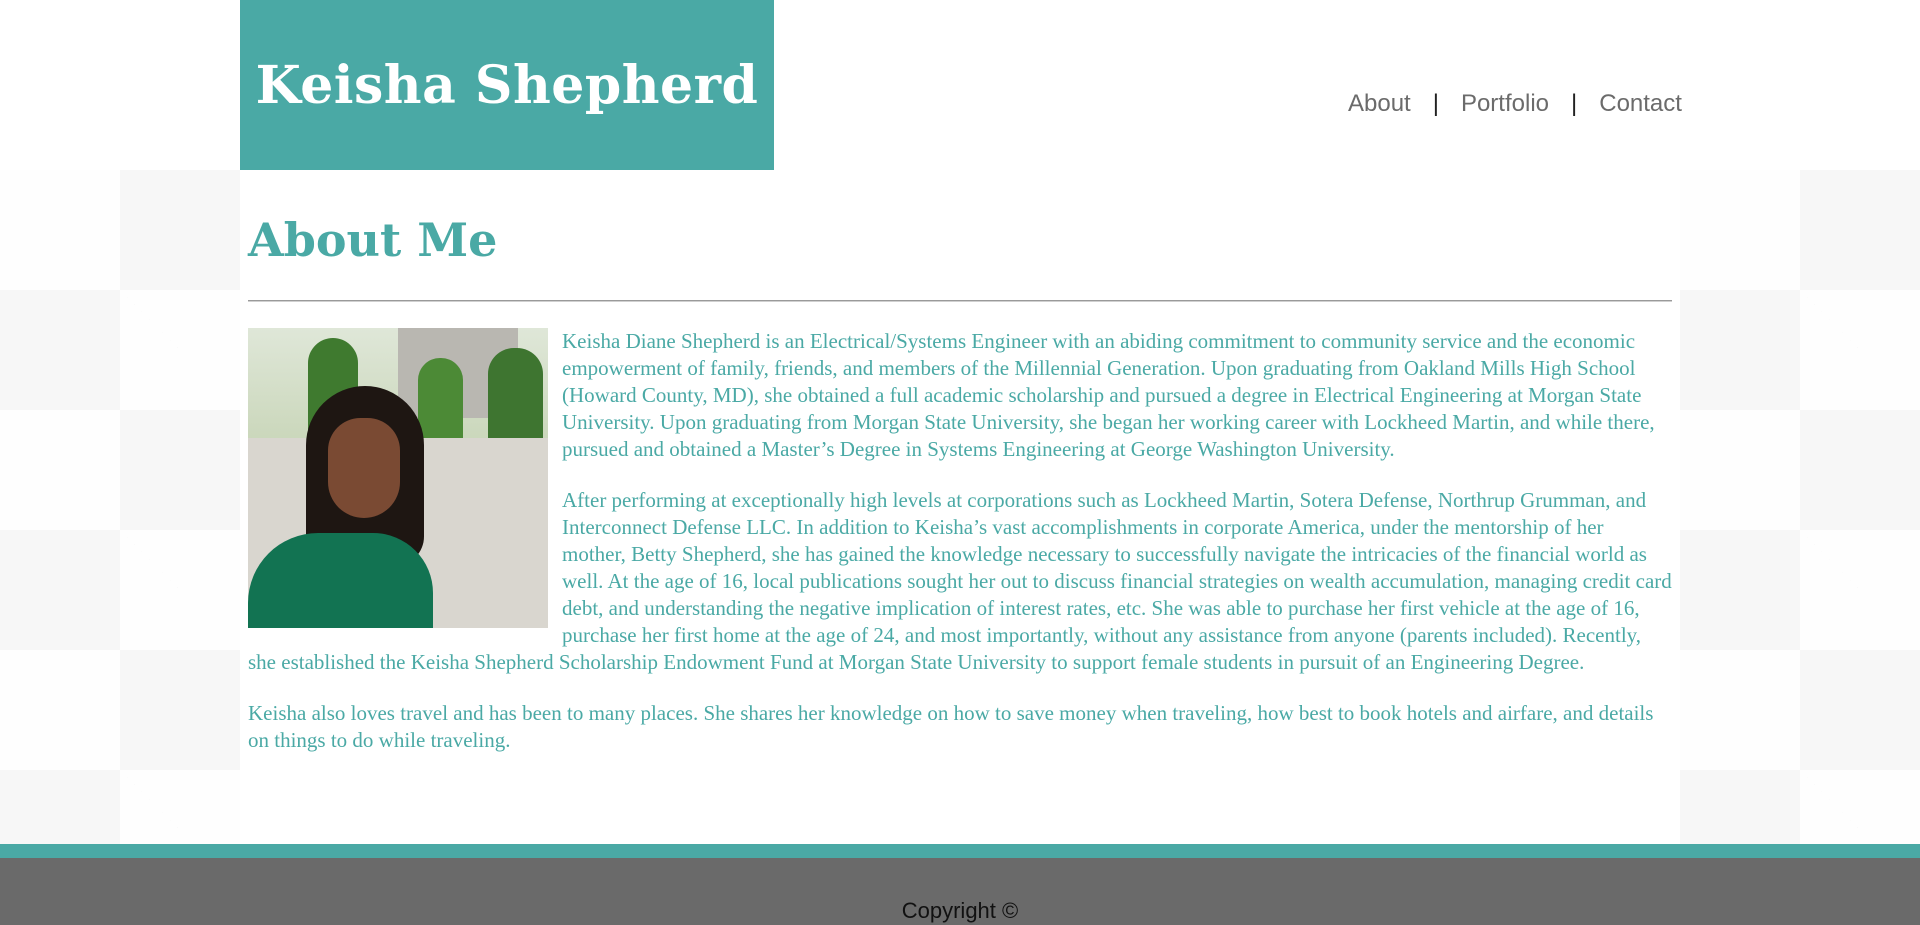 This screenshot has height=925, width=1920. What do you see at coordinates (1640, 104) in the screenshot?
I see `nav-contact-link: Contact` at bounding box center [1640, 104].